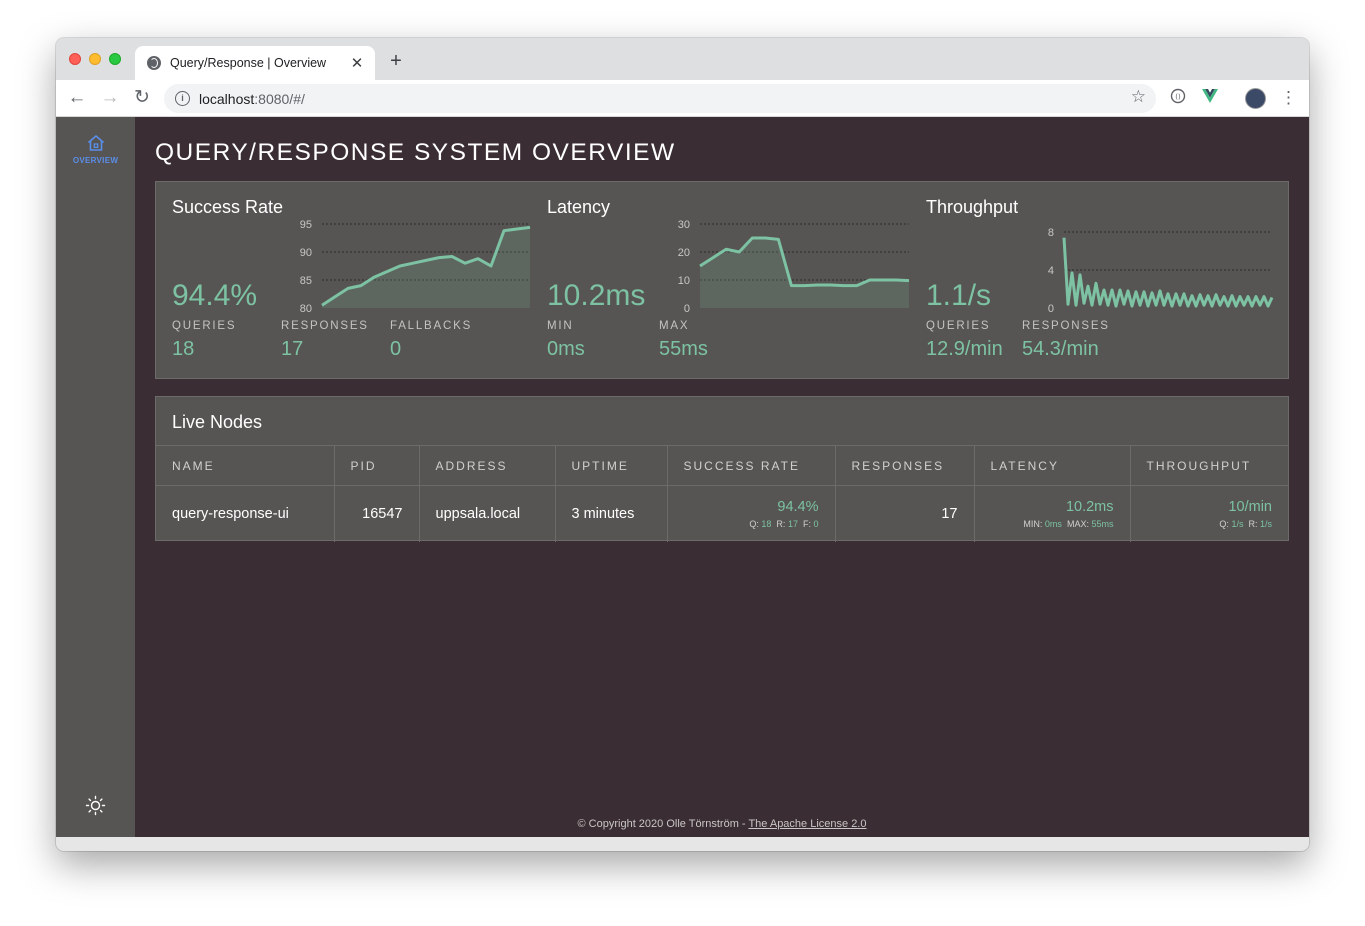  What do you see at coordinates (683, 349) in the screenshot?
I see `max-value: 55ms` at bounding box center [683, 349].